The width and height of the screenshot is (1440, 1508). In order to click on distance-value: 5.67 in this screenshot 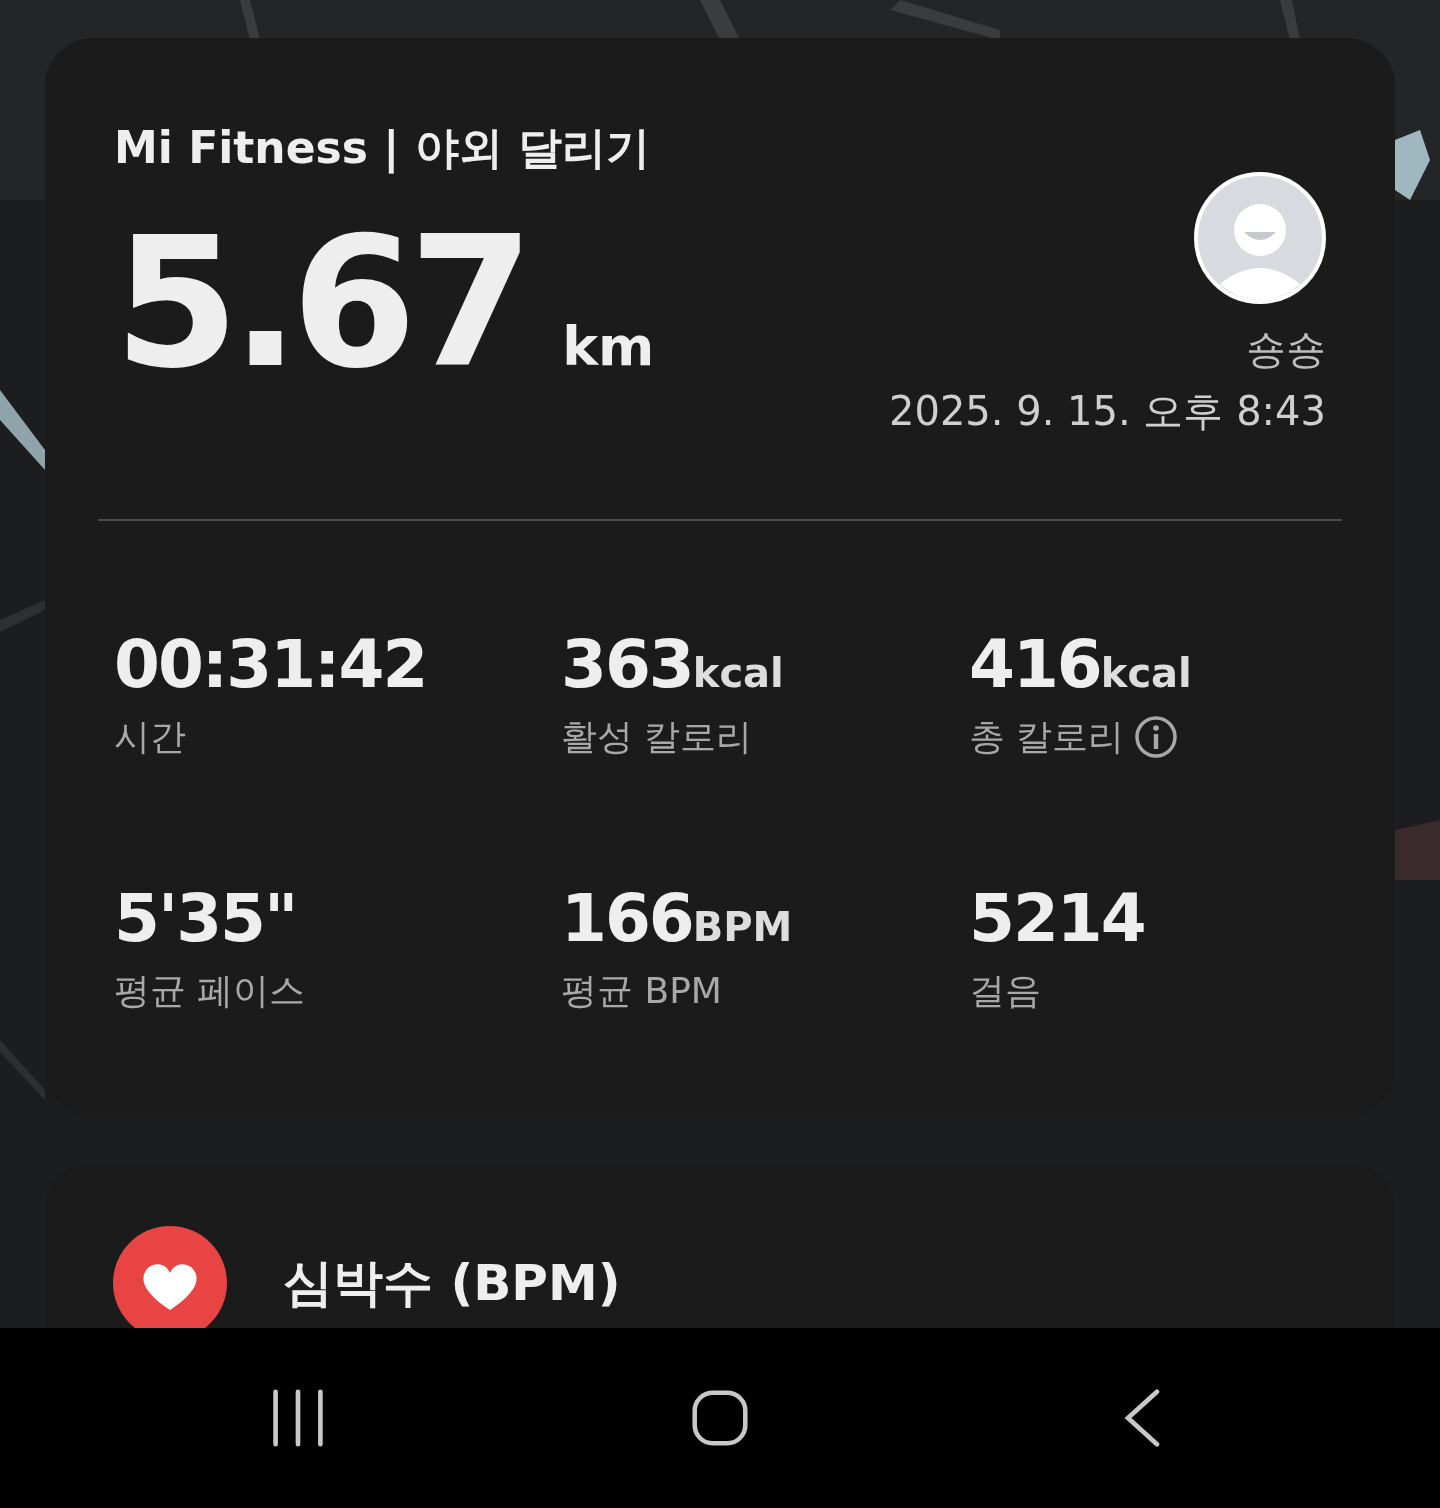, I will do `click(320, 303)`.